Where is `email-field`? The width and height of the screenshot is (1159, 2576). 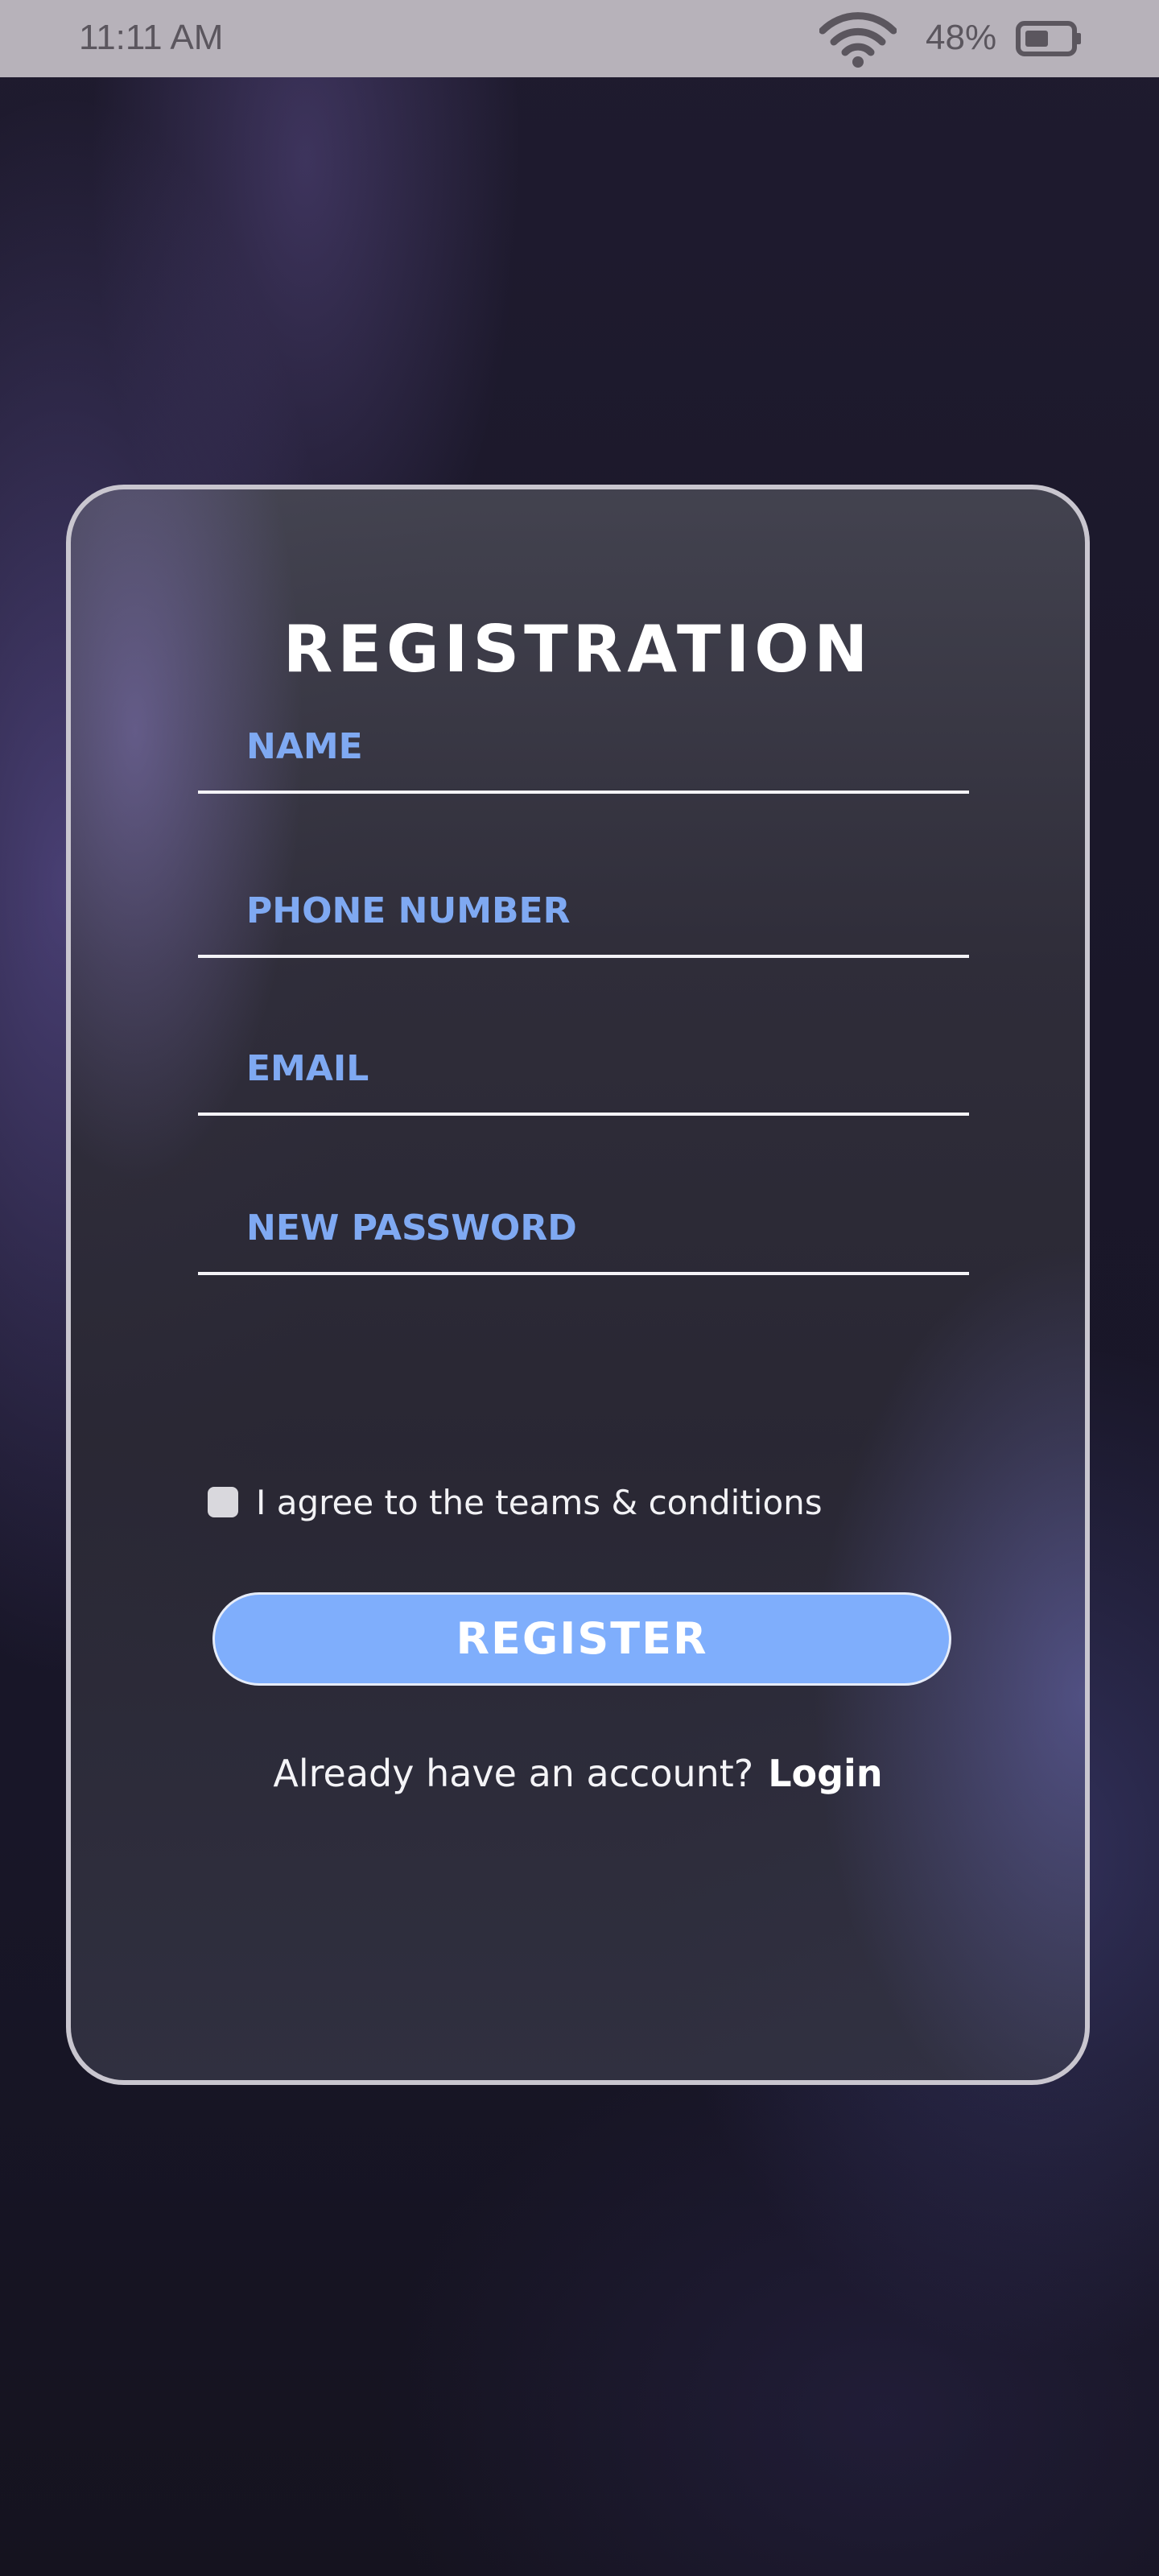
email-field is located at coordinates (583, 1070).